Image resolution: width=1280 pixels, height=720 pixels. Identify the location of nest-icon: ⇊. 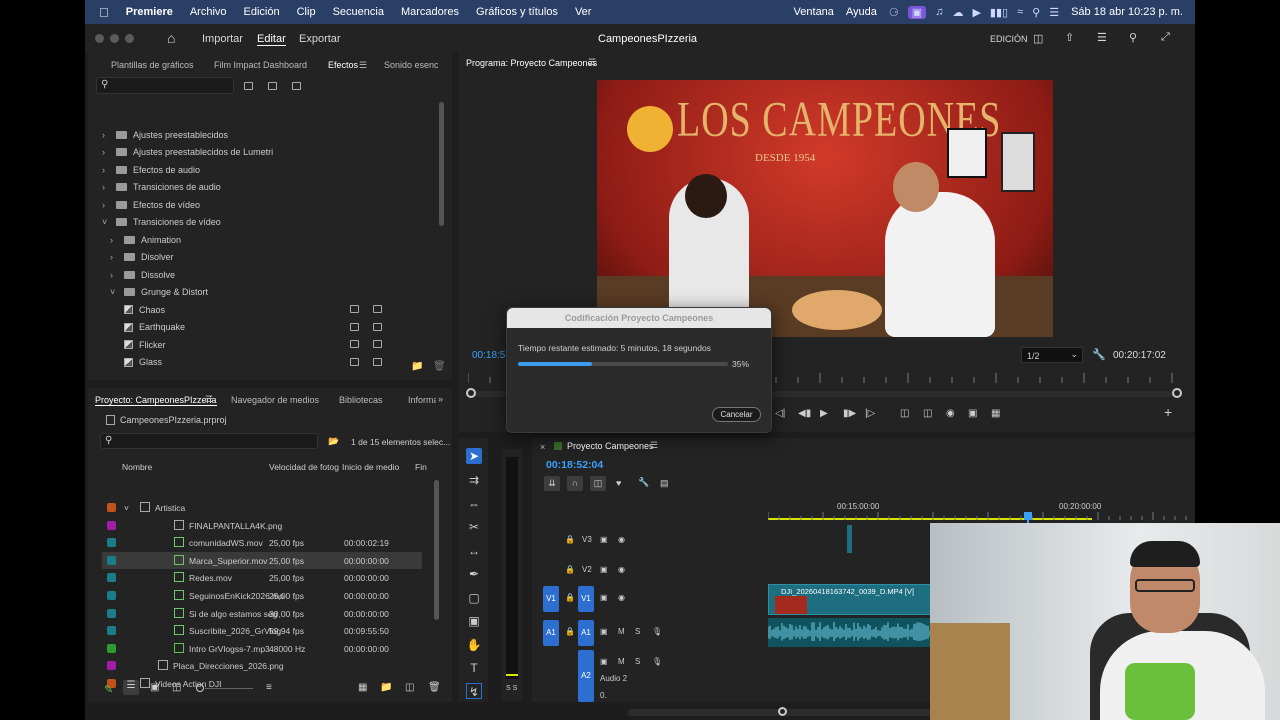
(552, 483).